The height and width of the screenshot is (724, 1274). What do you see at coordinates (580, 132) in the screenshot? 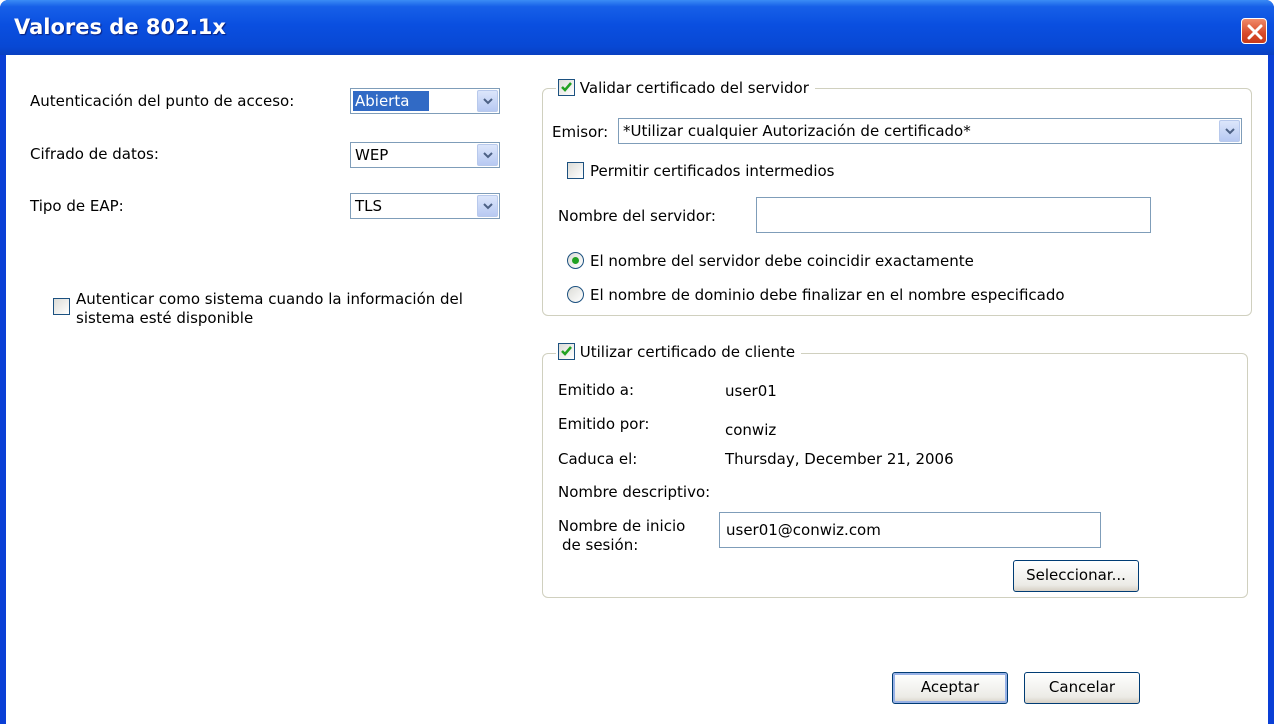
I see `issuer-label: Emisor:` at bounding box center [580, 132].